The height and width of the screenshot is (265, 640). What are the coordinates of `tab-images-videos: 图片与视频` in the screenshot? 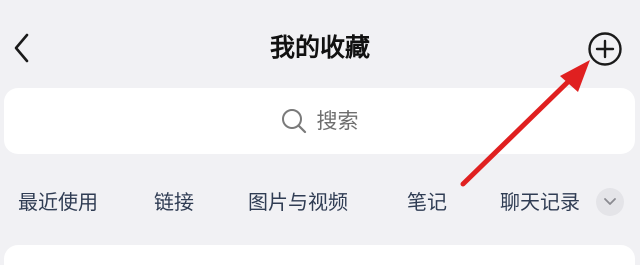 It's located at (298, 202).